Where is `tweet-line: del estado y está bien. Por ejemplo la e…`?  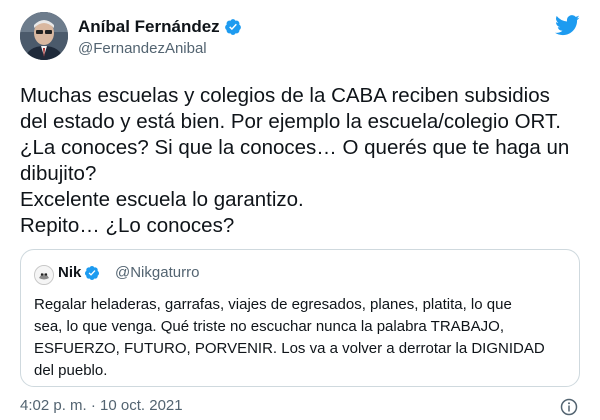 tweet-line: del estado y está bien. Por ejemplo la e… is located at coordinates (290, 121).